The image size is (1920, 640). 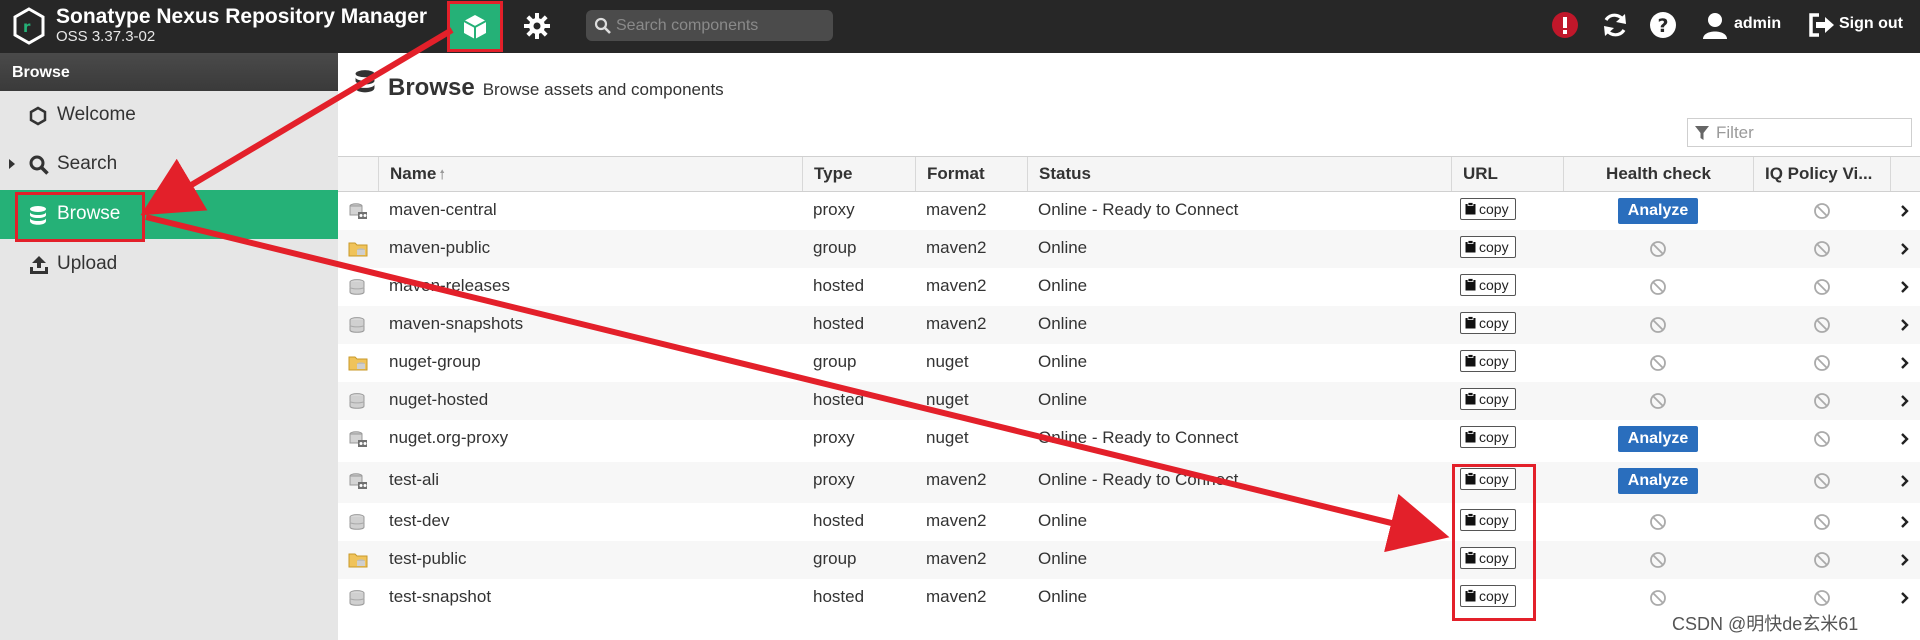 What do you see at coordinates (1129, 560) in the screenshot?
I see `table-row: test-public group maven2 Online copy` at bounding box center [1129, 560].